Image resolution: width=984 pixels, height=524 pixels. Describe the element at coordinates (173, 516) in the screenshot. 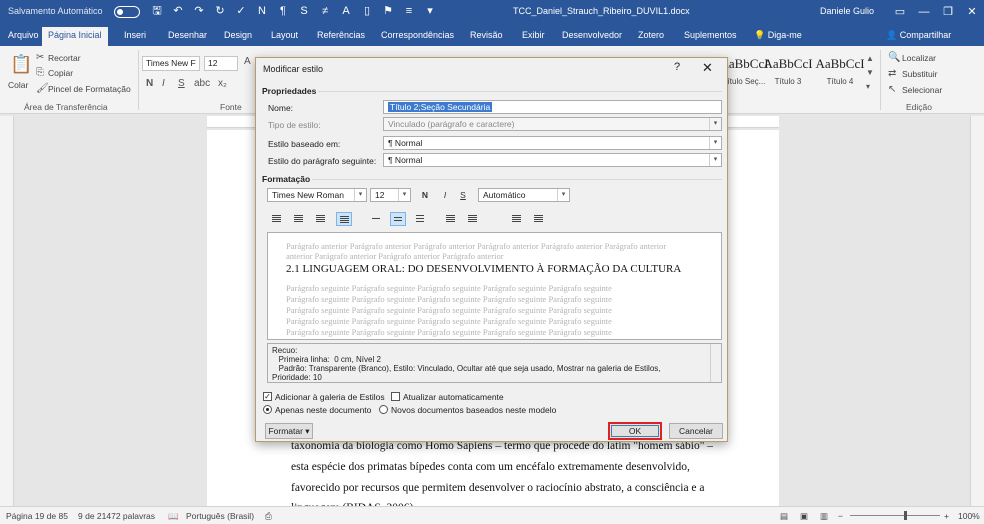

I see `proofing-icon: 📖` at that location.